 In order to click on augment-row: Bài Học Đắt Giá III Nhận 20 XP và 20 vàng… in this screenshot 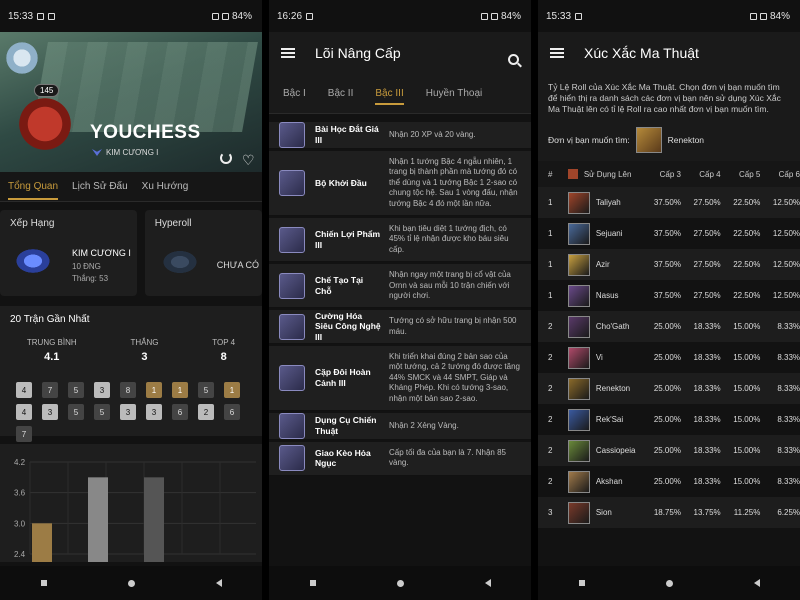, I will do `click(400, 135)`.